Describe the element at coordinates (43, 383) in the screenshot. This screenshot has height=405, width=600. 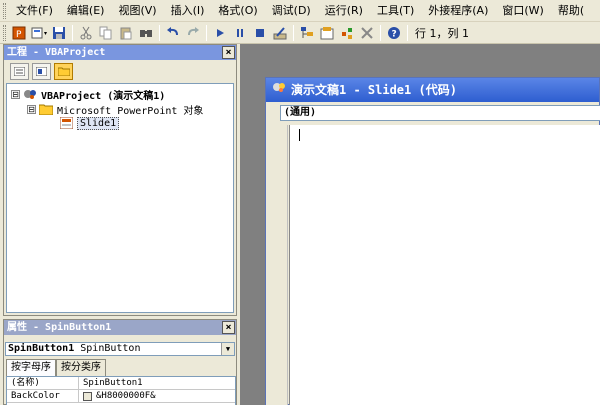
I see `property-name: (名称)` at that location.